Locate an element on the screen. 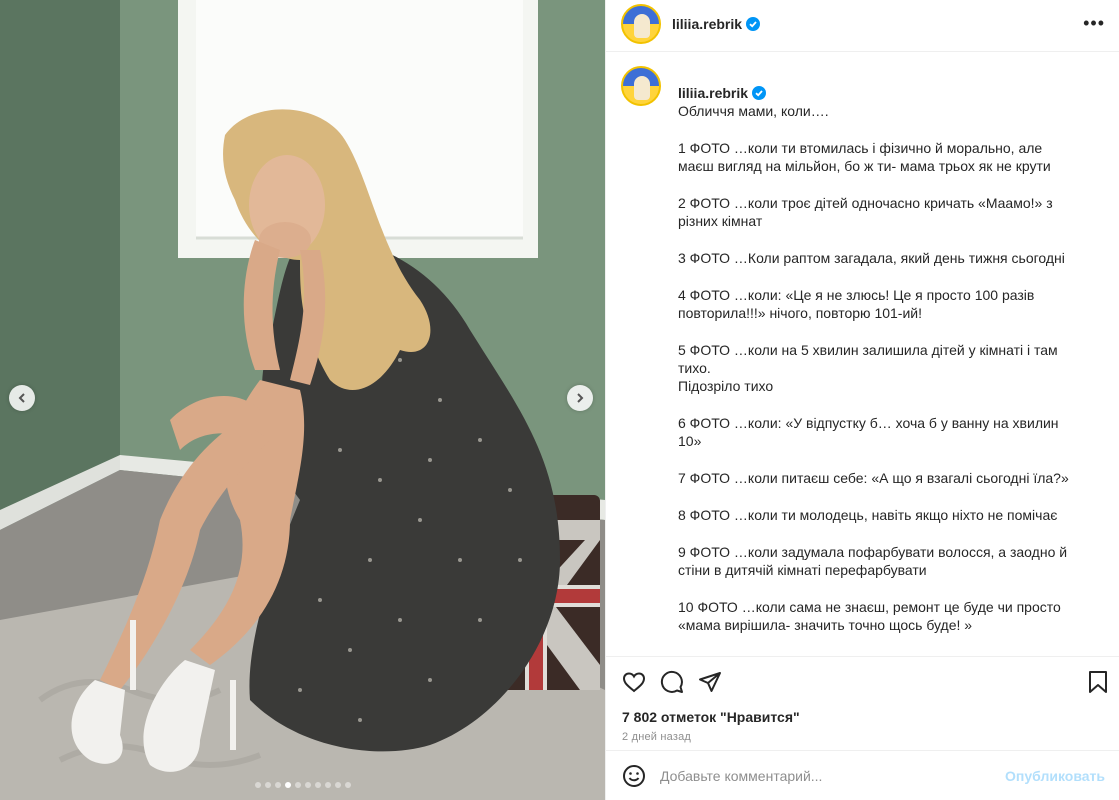  comment-input is located at coordinates (833, 775).